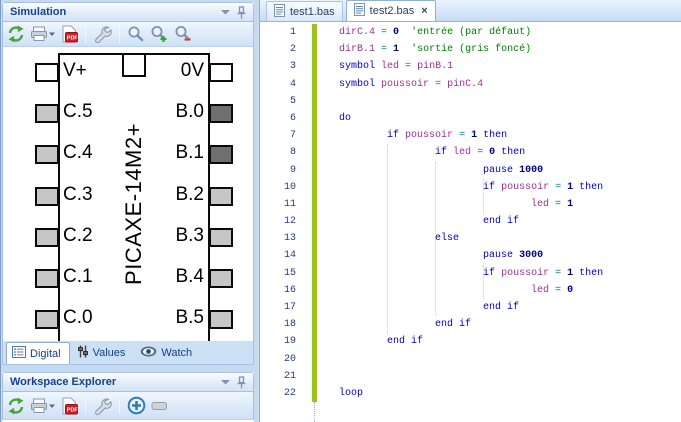  What do you see at coordinates (471, 238) in the screenshot?
I see `code-line: else` at bounding box center [471, 238].